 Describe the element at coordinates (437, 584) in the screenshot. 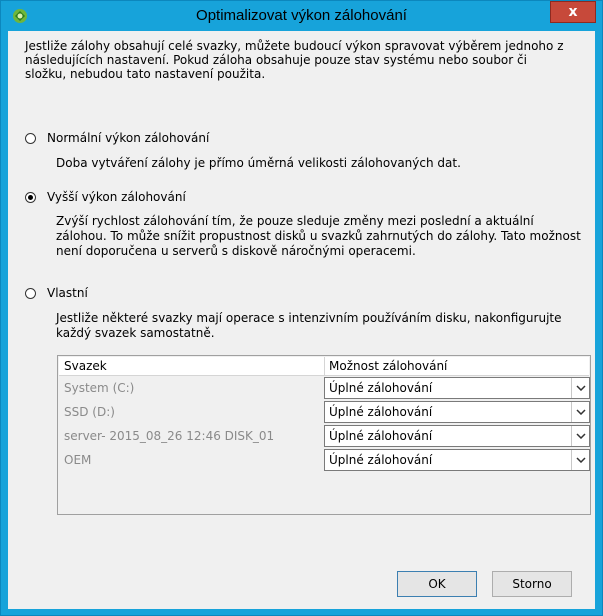

I see `ok-button: OK` at that location.